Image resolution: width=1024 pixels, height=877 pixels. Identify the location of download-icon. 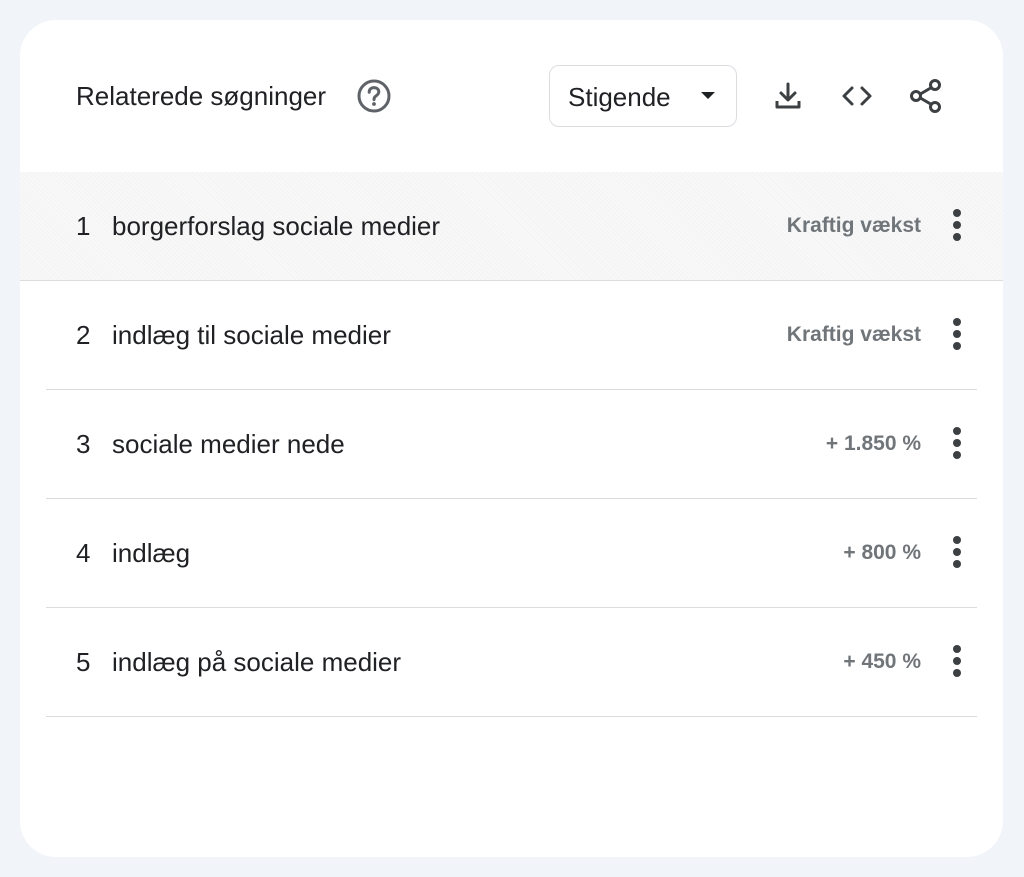
(788, 96).